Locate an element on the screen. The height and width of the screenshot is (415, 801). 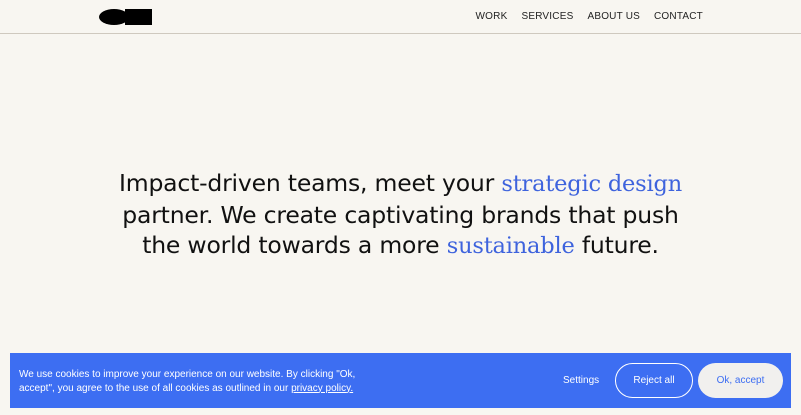
hero-accent-sustainable: sustainable is located at coordinates (510, 246).